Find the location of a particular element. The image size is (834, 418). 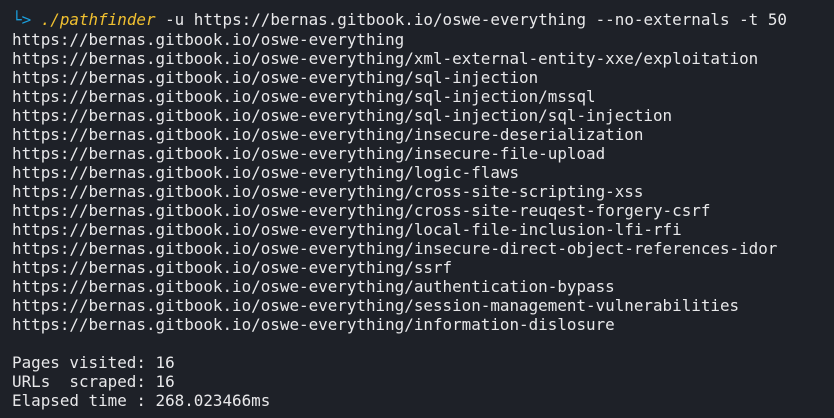

stat-urls-scraped: URLs scraped: 16 is located at coordinates (93, 381).